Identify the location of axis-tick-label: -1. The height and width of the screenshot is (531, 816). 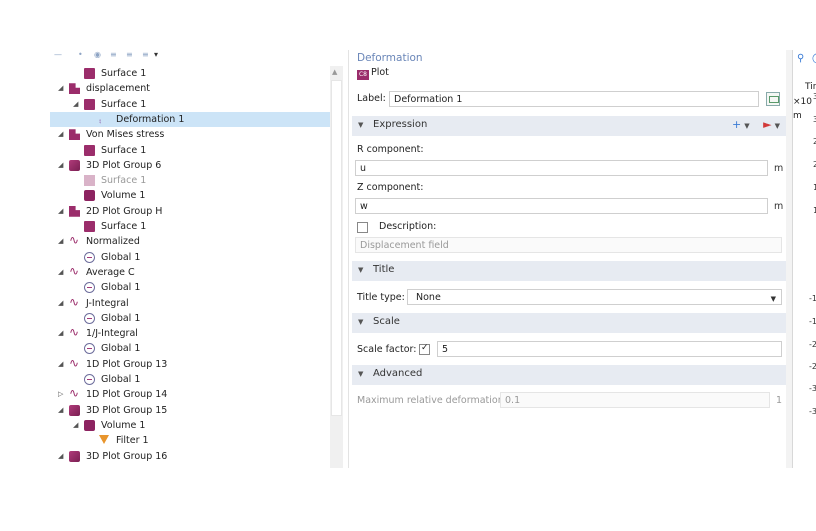
(812, 321).